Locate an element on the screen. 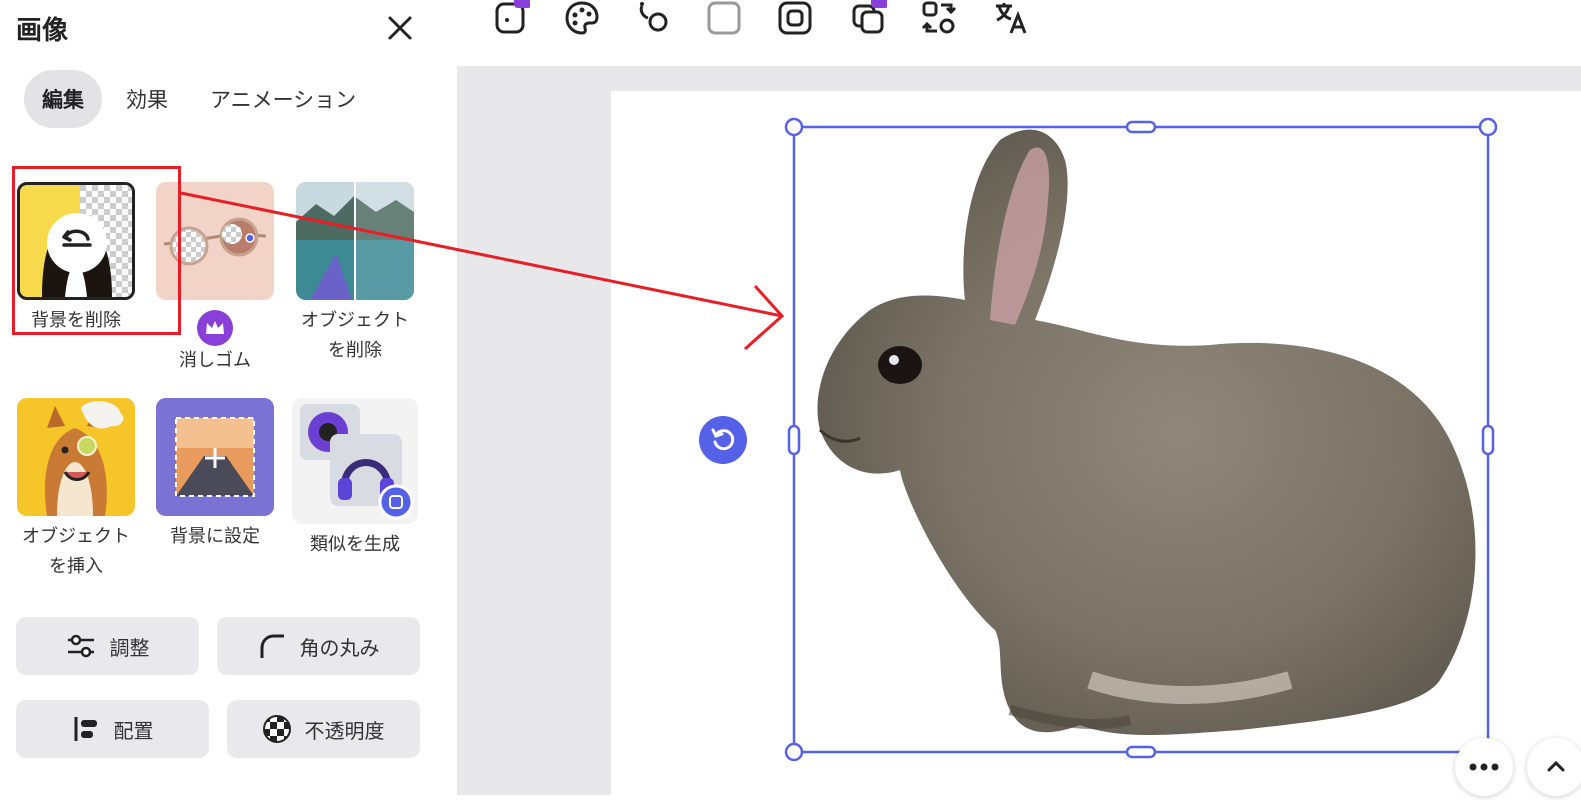 This screenshot has width=1581, height=800. more-icon is located at coordinates (1484, 767).